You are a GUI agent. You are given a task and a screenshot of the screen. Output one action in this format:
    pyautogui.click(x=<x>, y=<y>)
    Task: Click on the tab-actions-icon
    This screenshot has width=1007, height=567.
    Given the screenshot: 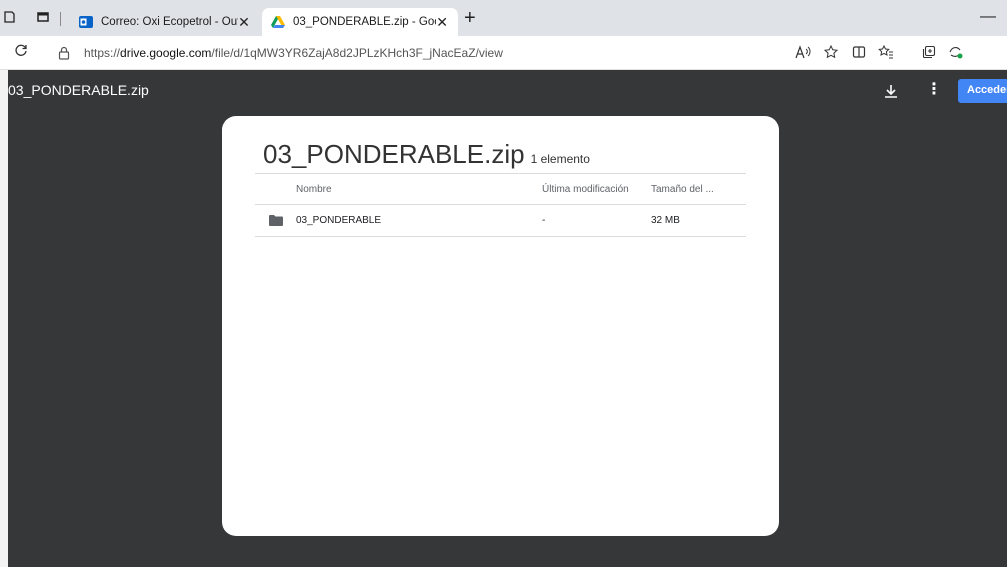 What is the action you would take?
    pyautogui.click(x=43, y=17)
    